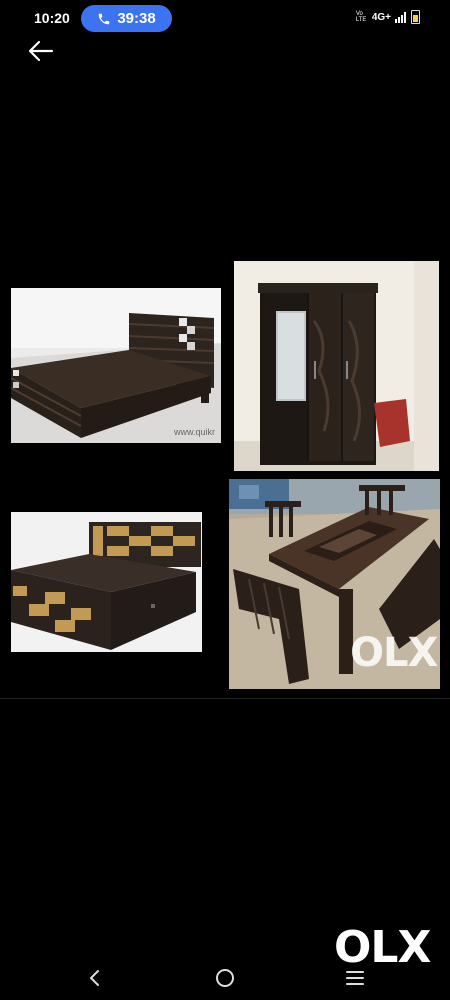  I want to click on menu-icon, so click(355, 978).